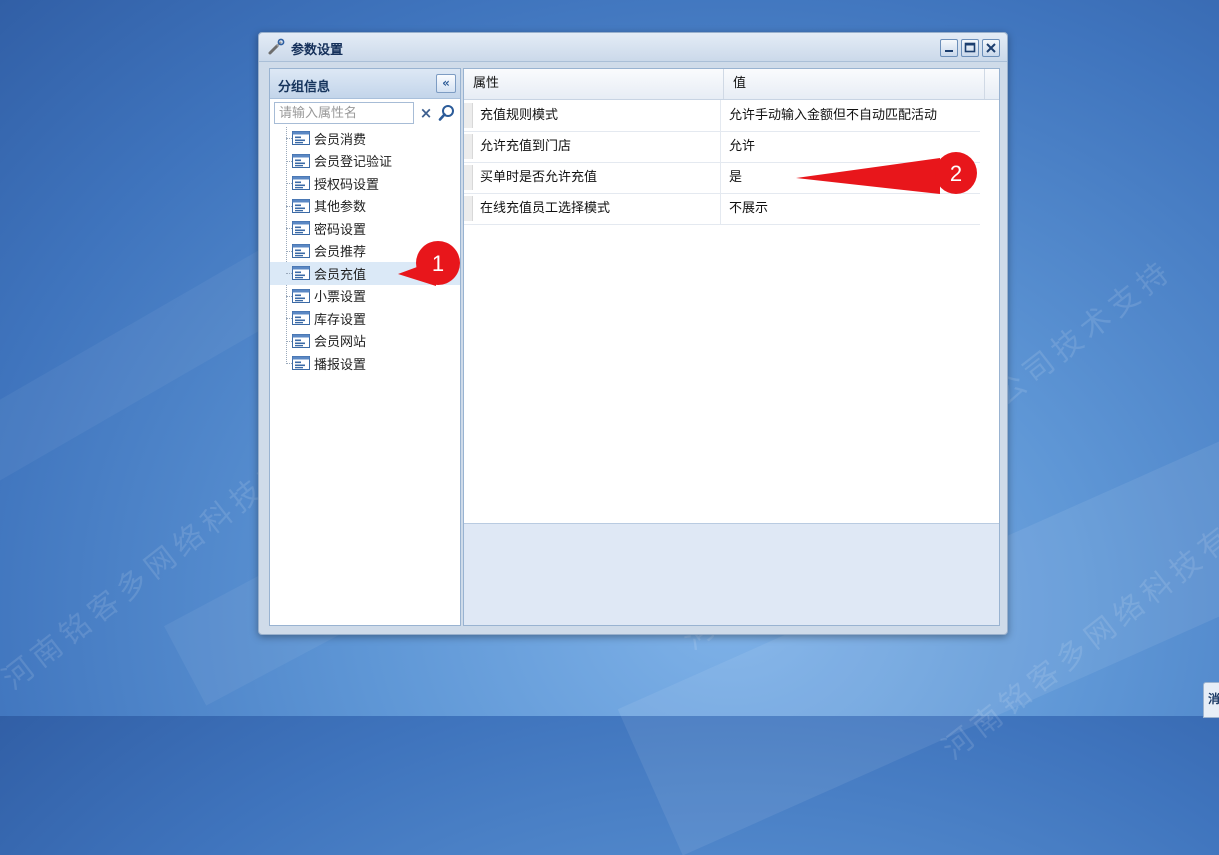 This screenshot has height=855, width=1219. Describe the element at coordinates (992, 84) in the screenshot. I see `column-header-spacer` at that location.